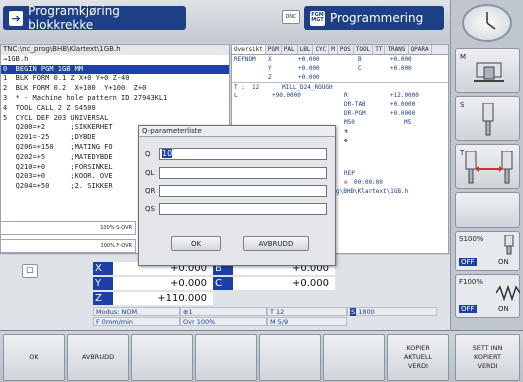  Describe the element at coordinates (136, 311) in the screenshot. I see `modus-field: Modus: NOM.` at that location.